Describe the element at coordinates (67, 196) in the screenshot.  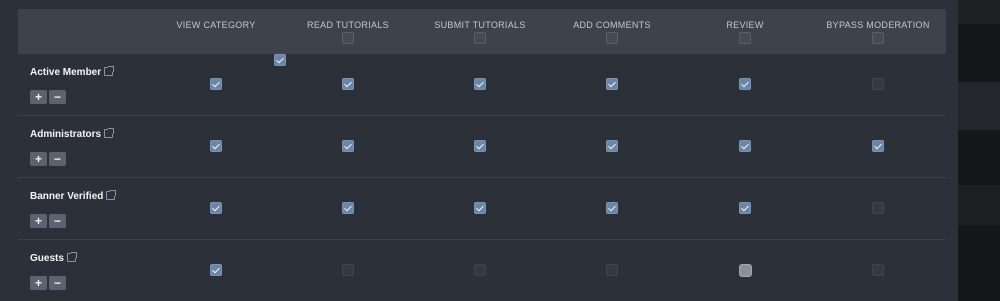
I see `group-name: Banner Verified` at that location.